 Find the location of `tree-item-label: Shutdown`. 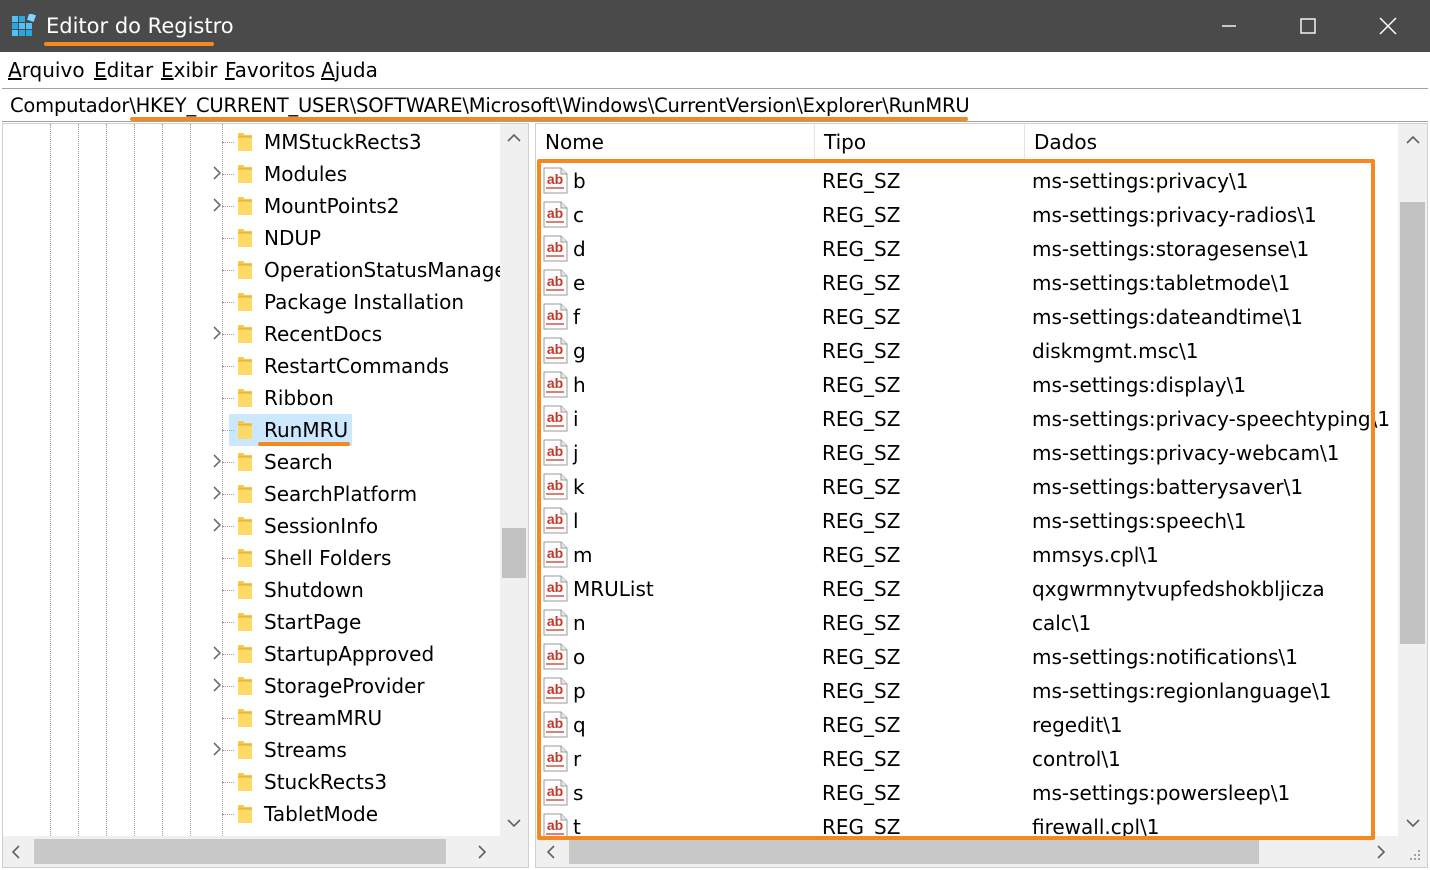

tree-item-label: Shutdown is located at coordinates (314, 590).